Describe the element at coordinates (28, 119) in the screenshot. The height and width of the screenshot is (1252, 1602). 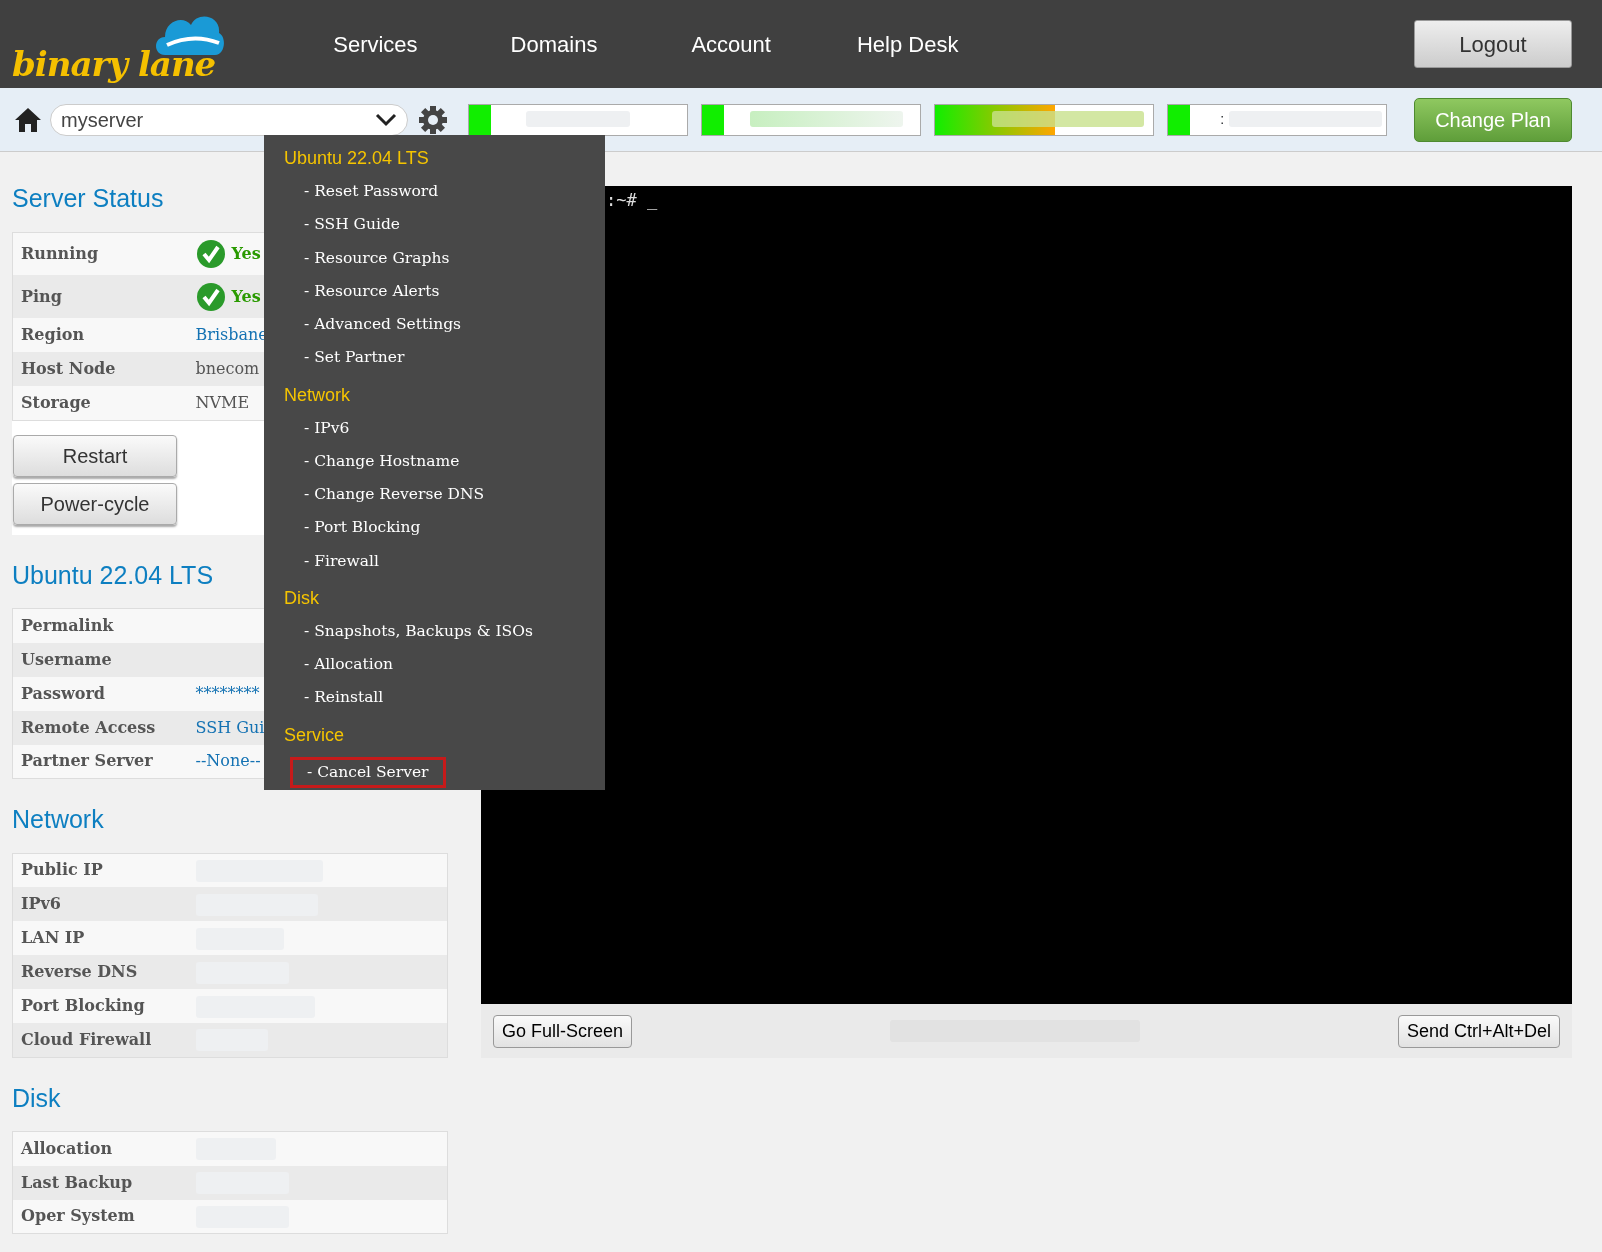
I see `home-icon` at that location.